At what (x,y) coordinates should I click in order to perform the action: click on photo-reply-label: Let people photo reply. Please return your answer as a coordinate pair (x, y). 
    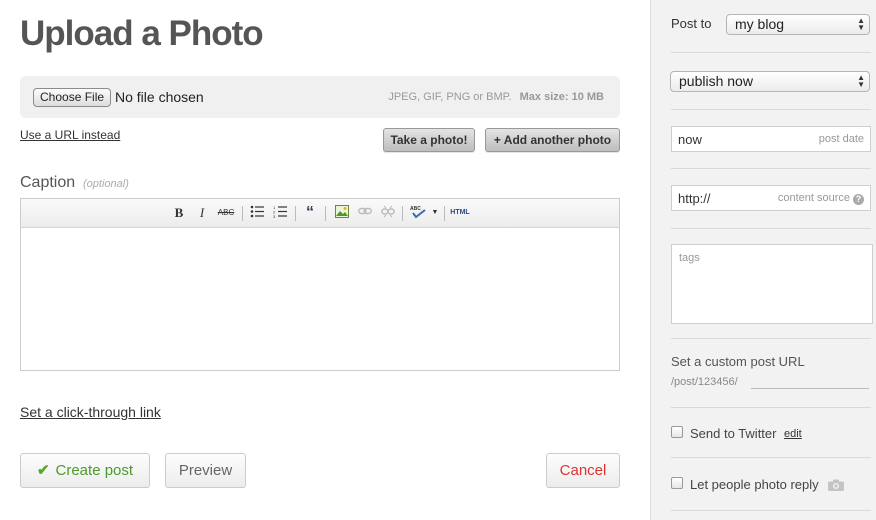
    Looking at the image, I should click on (754, 484).